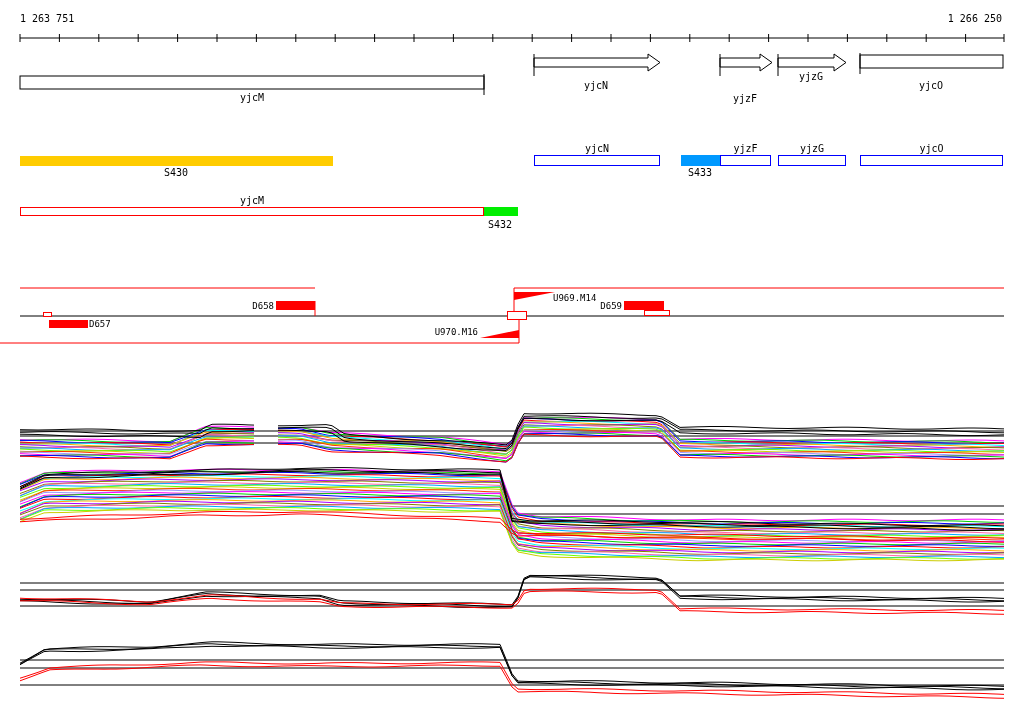 This screenshot has width=1024, height=714. Describe the element at coordinates (811, 76) in the screenshot. I see `gene-label: yjzG` at that location.